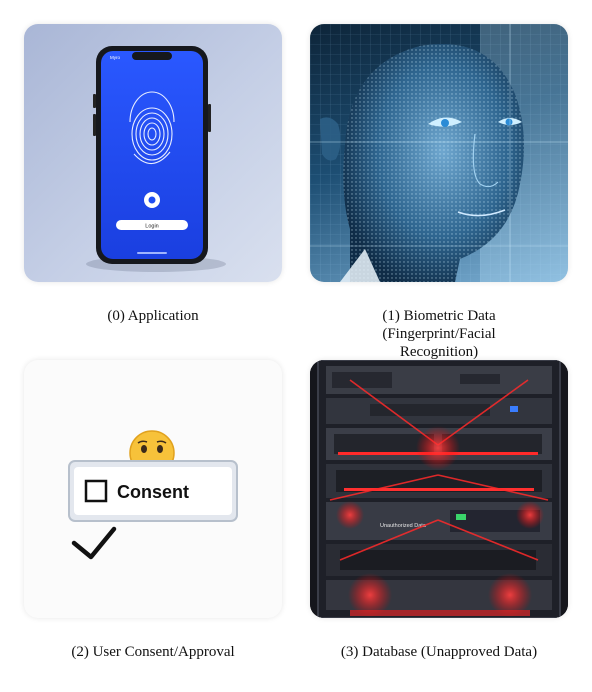  I want to click on caption-line: (1) Biometric Data, so click(439, 316).